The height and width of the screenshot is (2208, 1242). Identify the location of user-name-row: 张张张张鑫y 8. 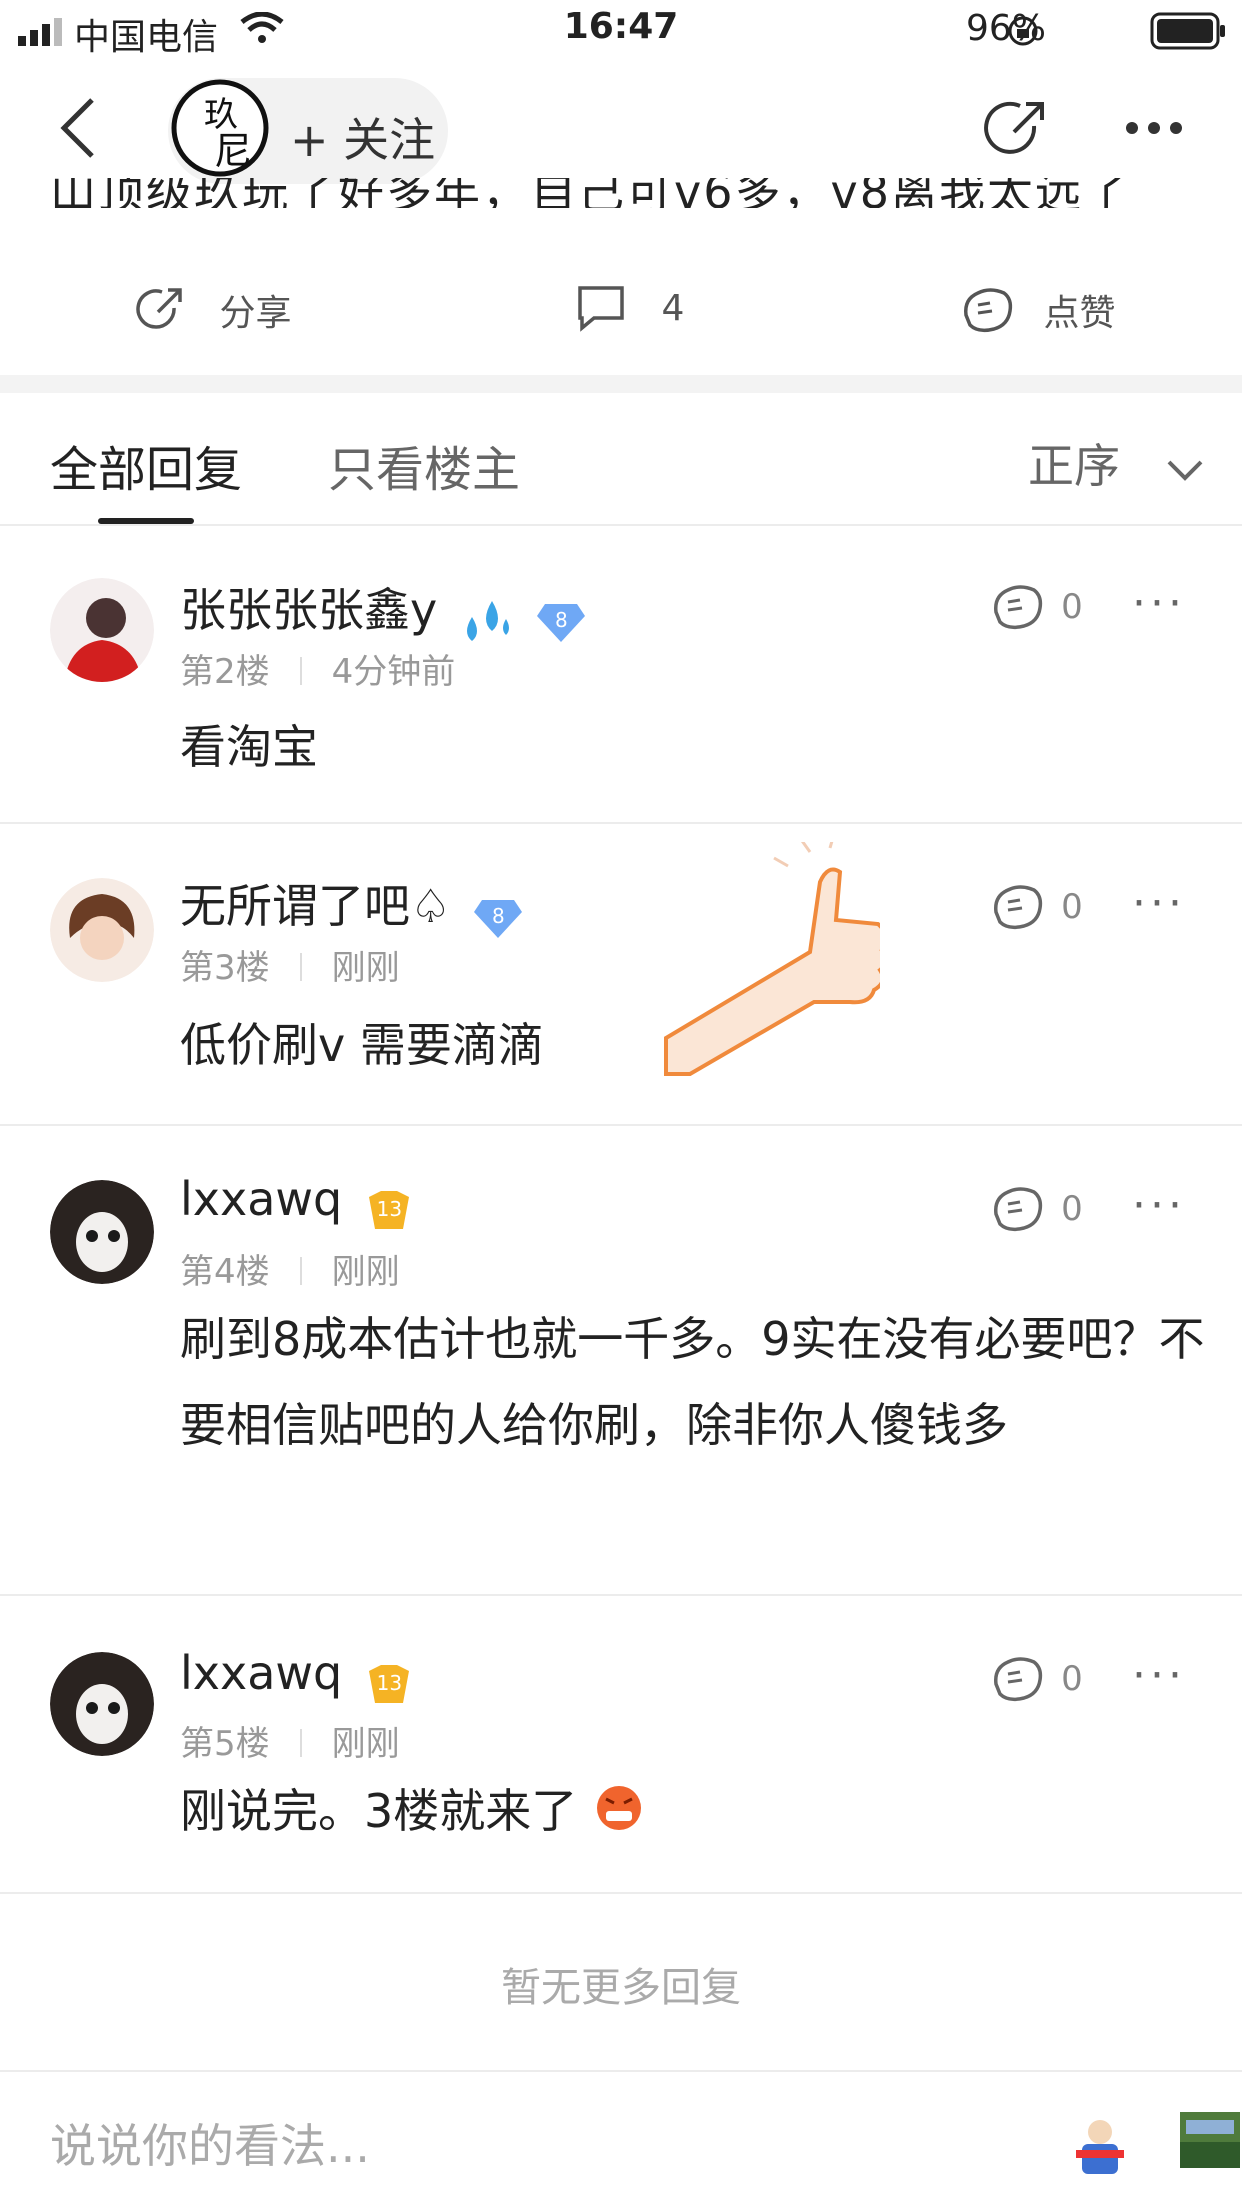
(383, 610).